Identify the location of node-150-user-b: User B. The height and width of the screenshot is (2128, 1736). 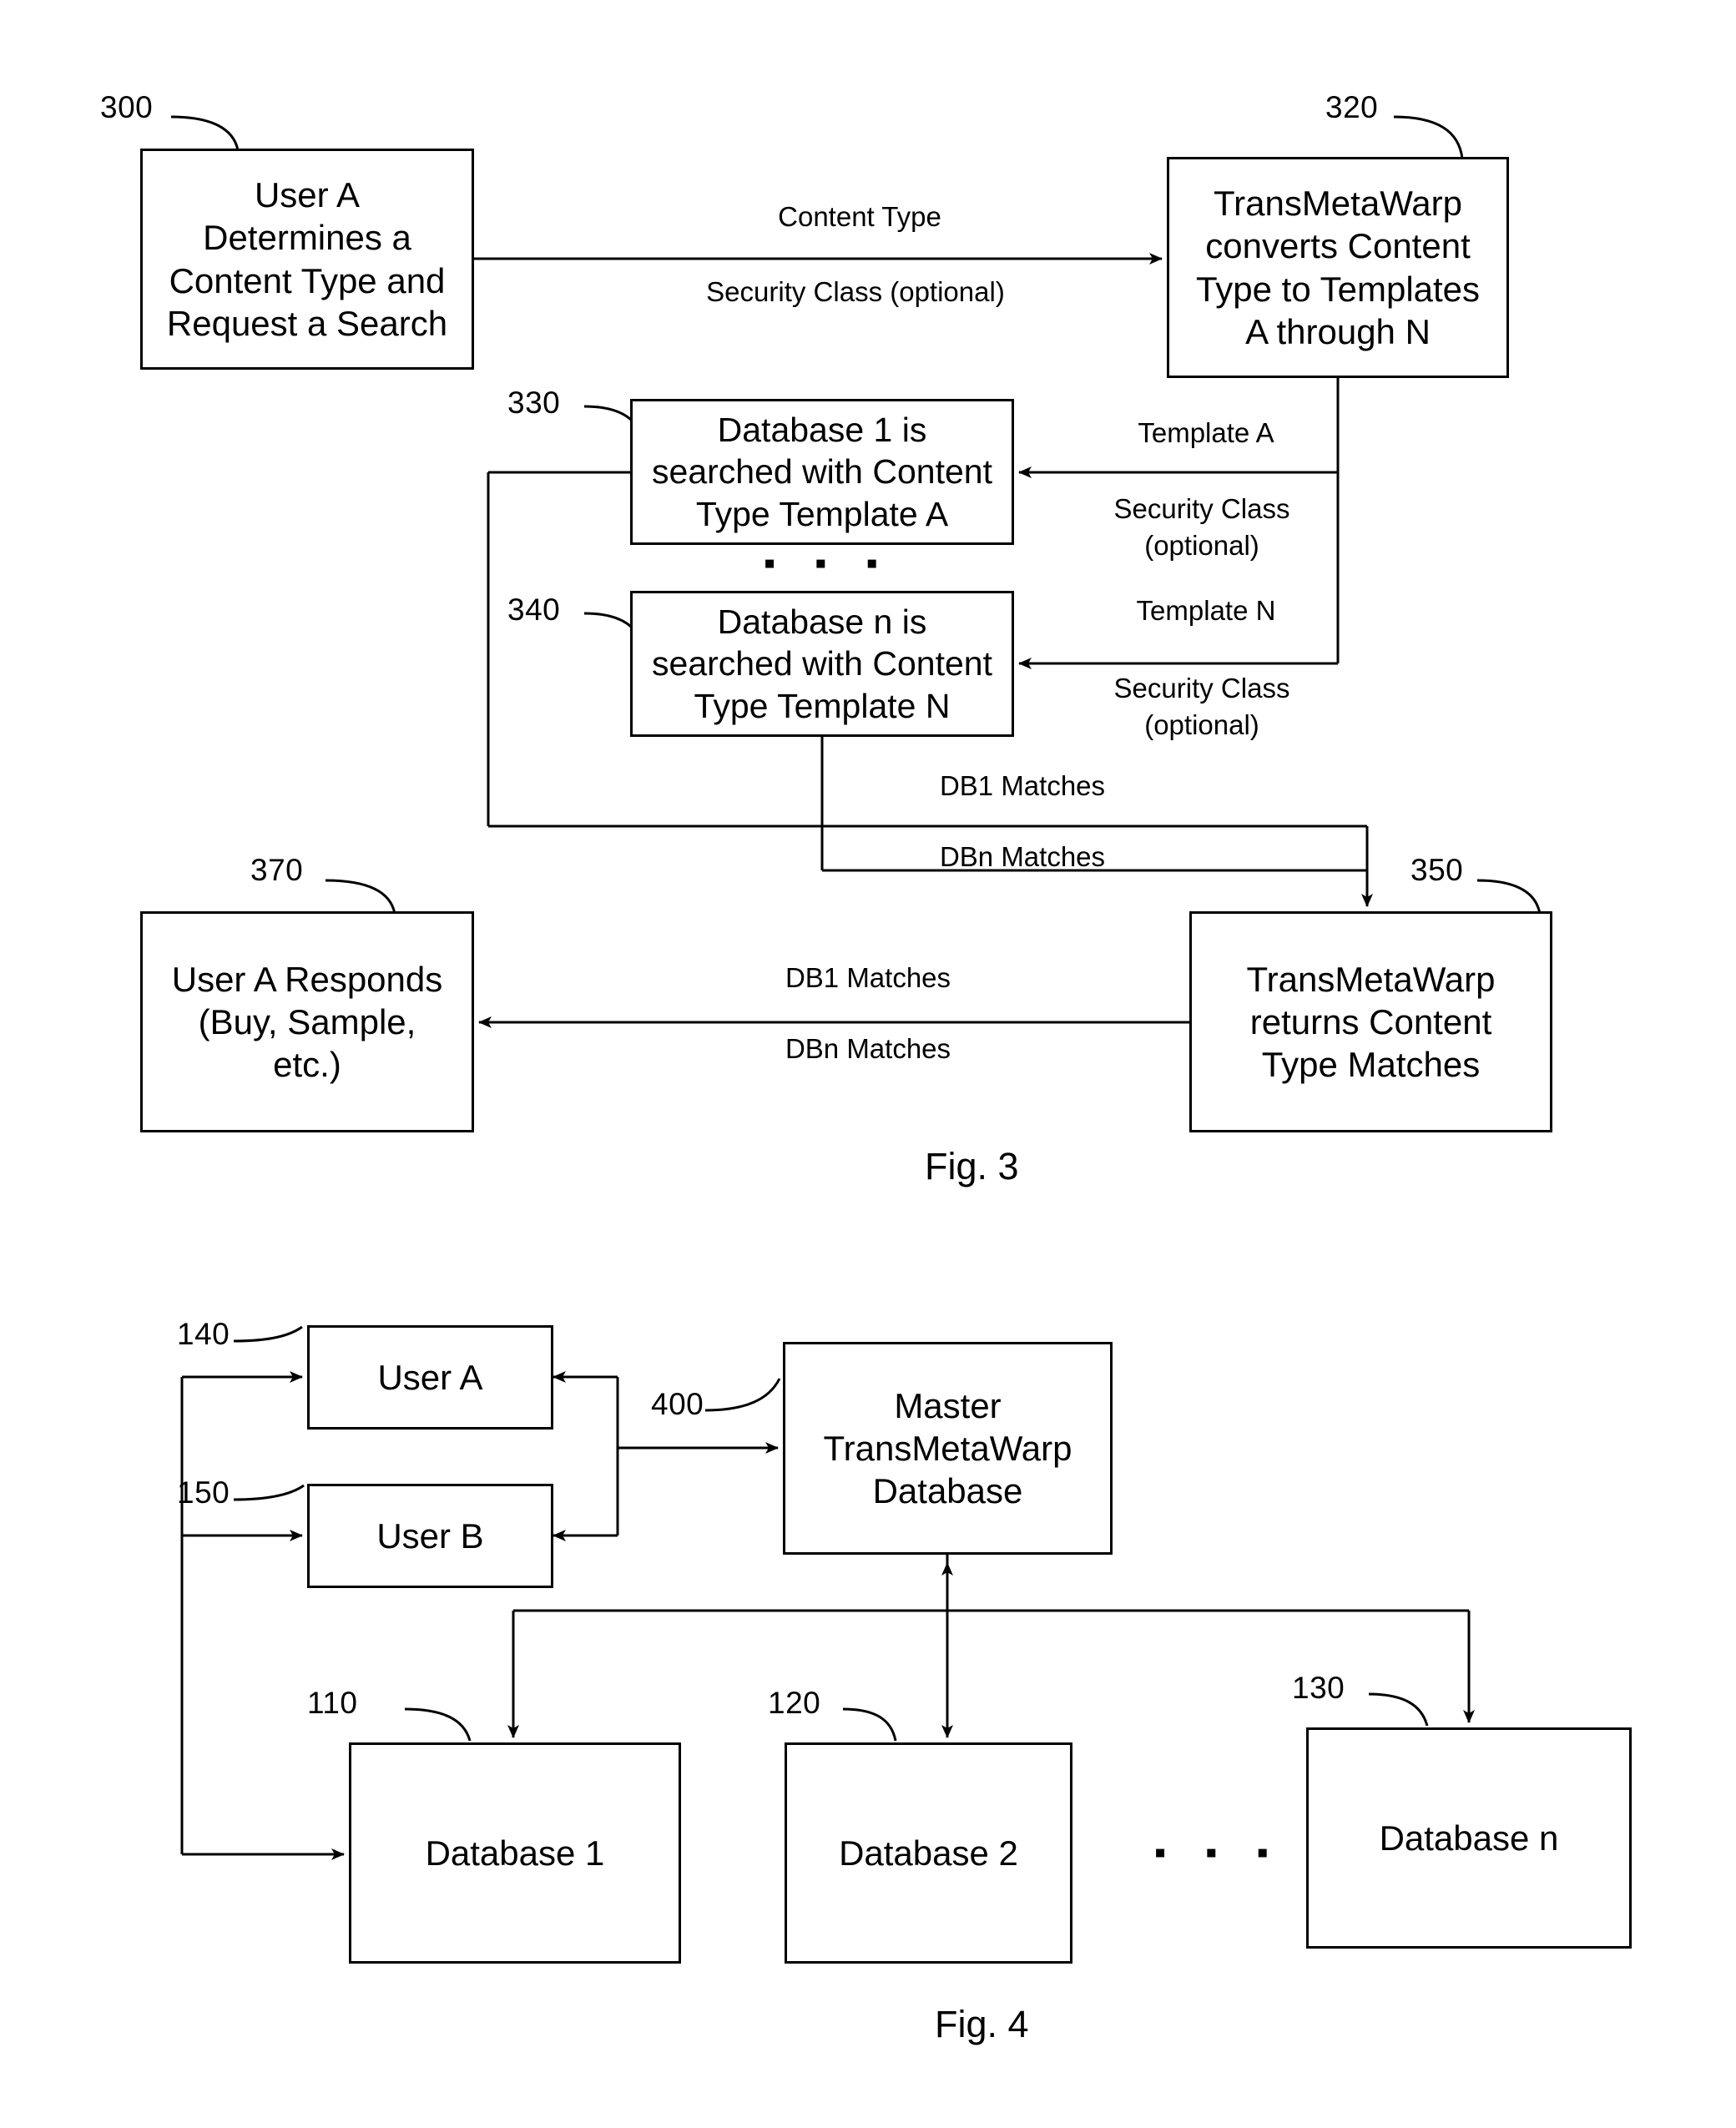
(430, 1536).